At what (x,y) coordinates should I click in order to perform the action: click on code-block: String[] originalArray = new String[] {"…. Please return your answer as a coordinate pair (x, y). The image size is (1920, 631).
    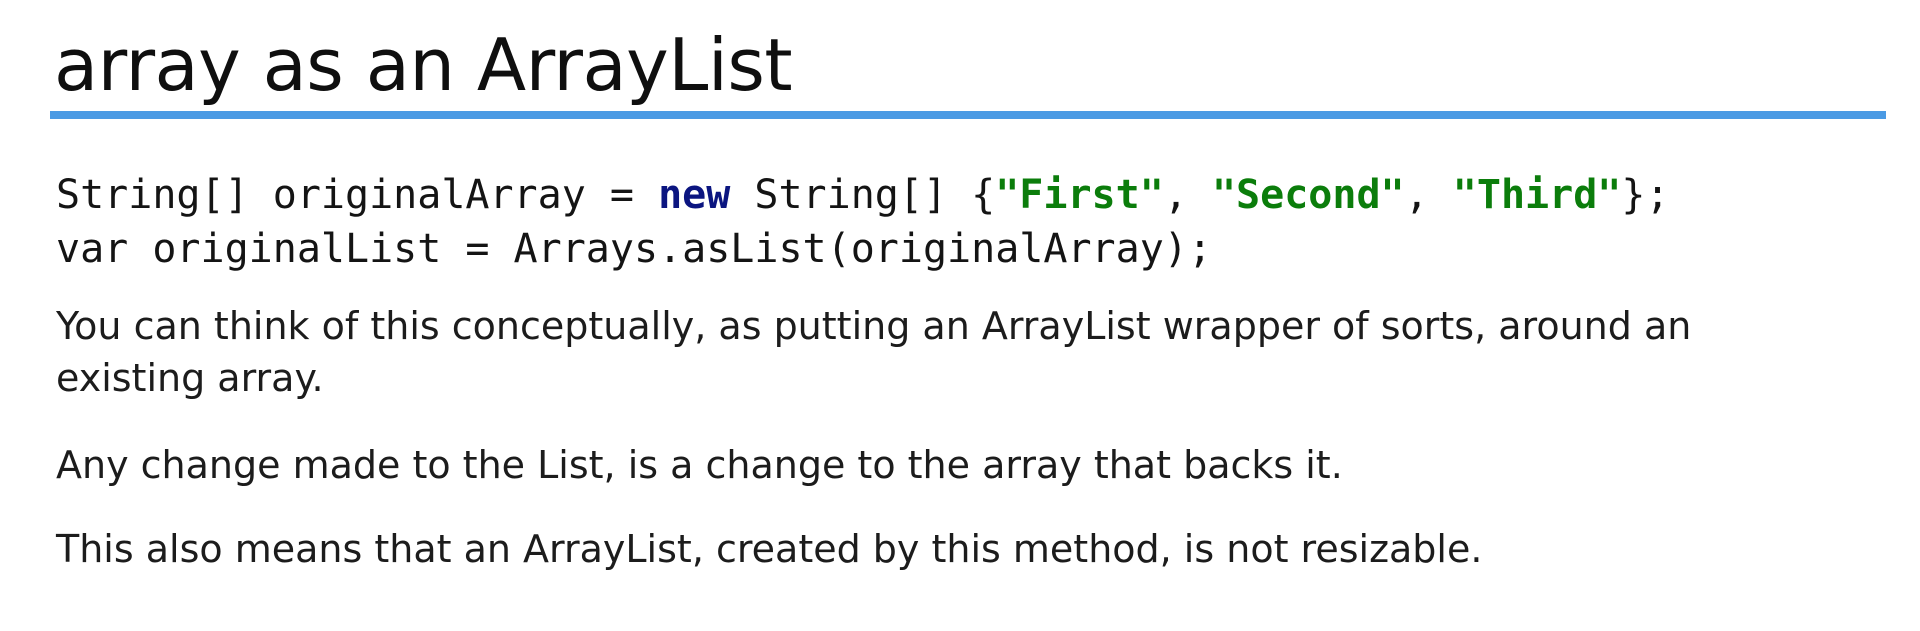
    Looking at the image, I should click on (863, 222).